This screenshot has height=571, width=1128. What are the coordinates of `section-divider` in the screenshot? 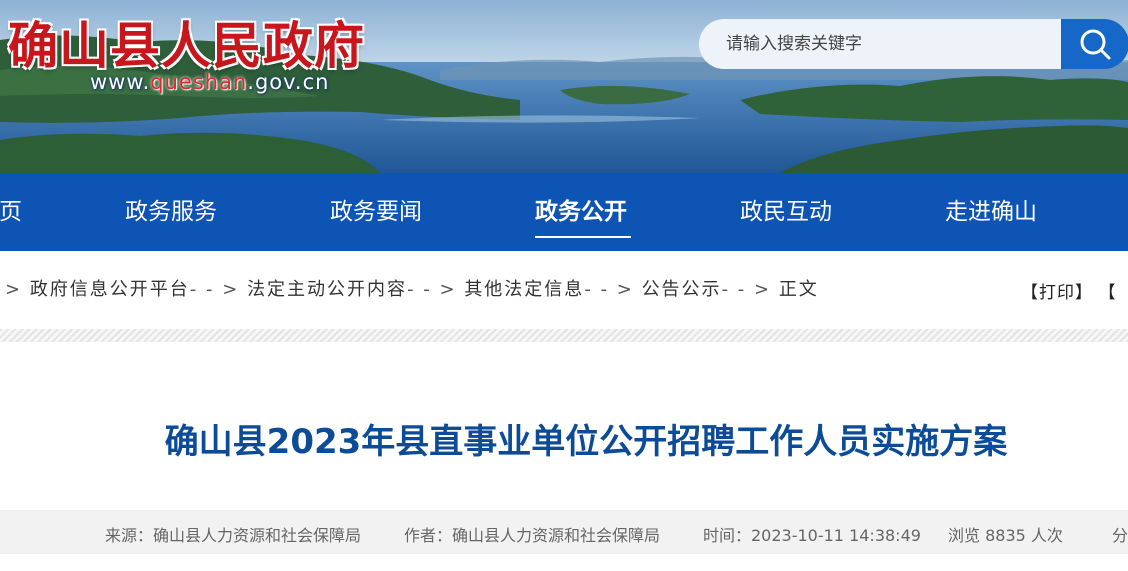 It's located at (564, 335).